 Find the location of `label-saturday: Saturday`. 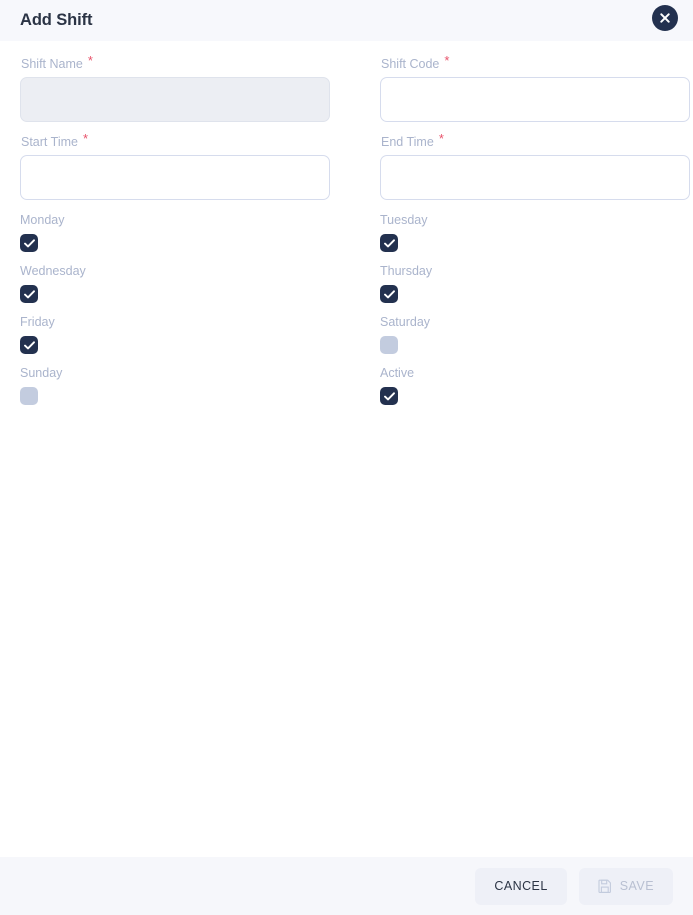

label-saturday: Saturday is located at coordinates (405, 322).